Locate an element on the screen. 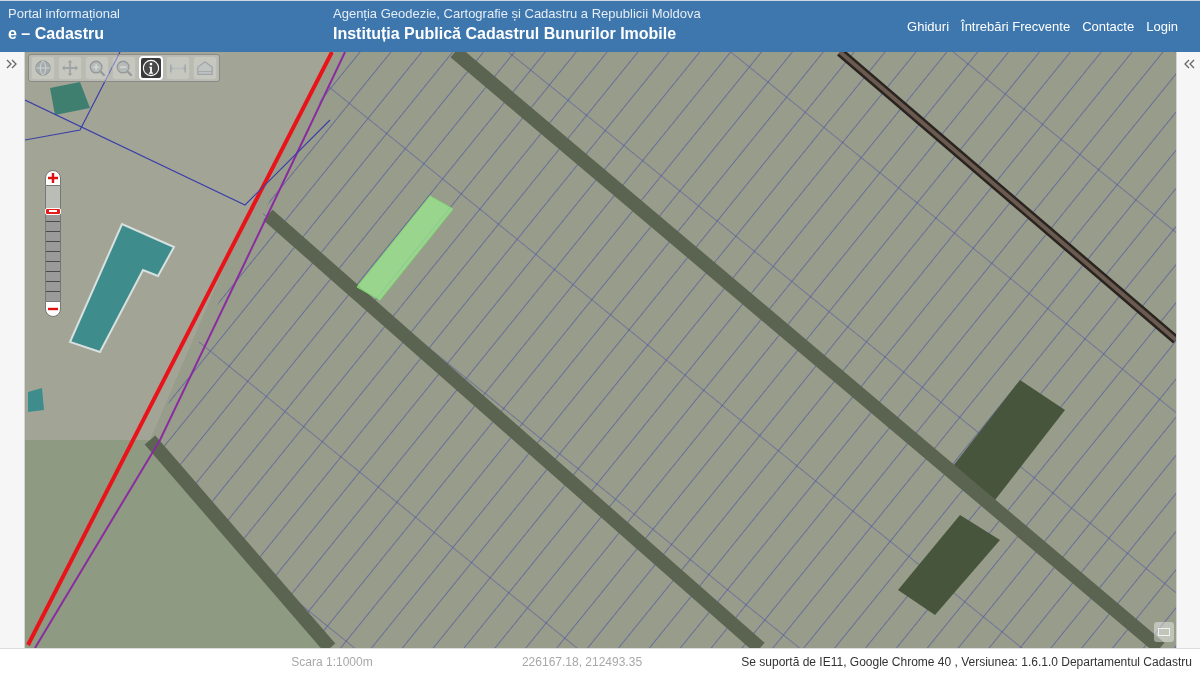  nav-link: Login is located at coordinates (1162, 26).